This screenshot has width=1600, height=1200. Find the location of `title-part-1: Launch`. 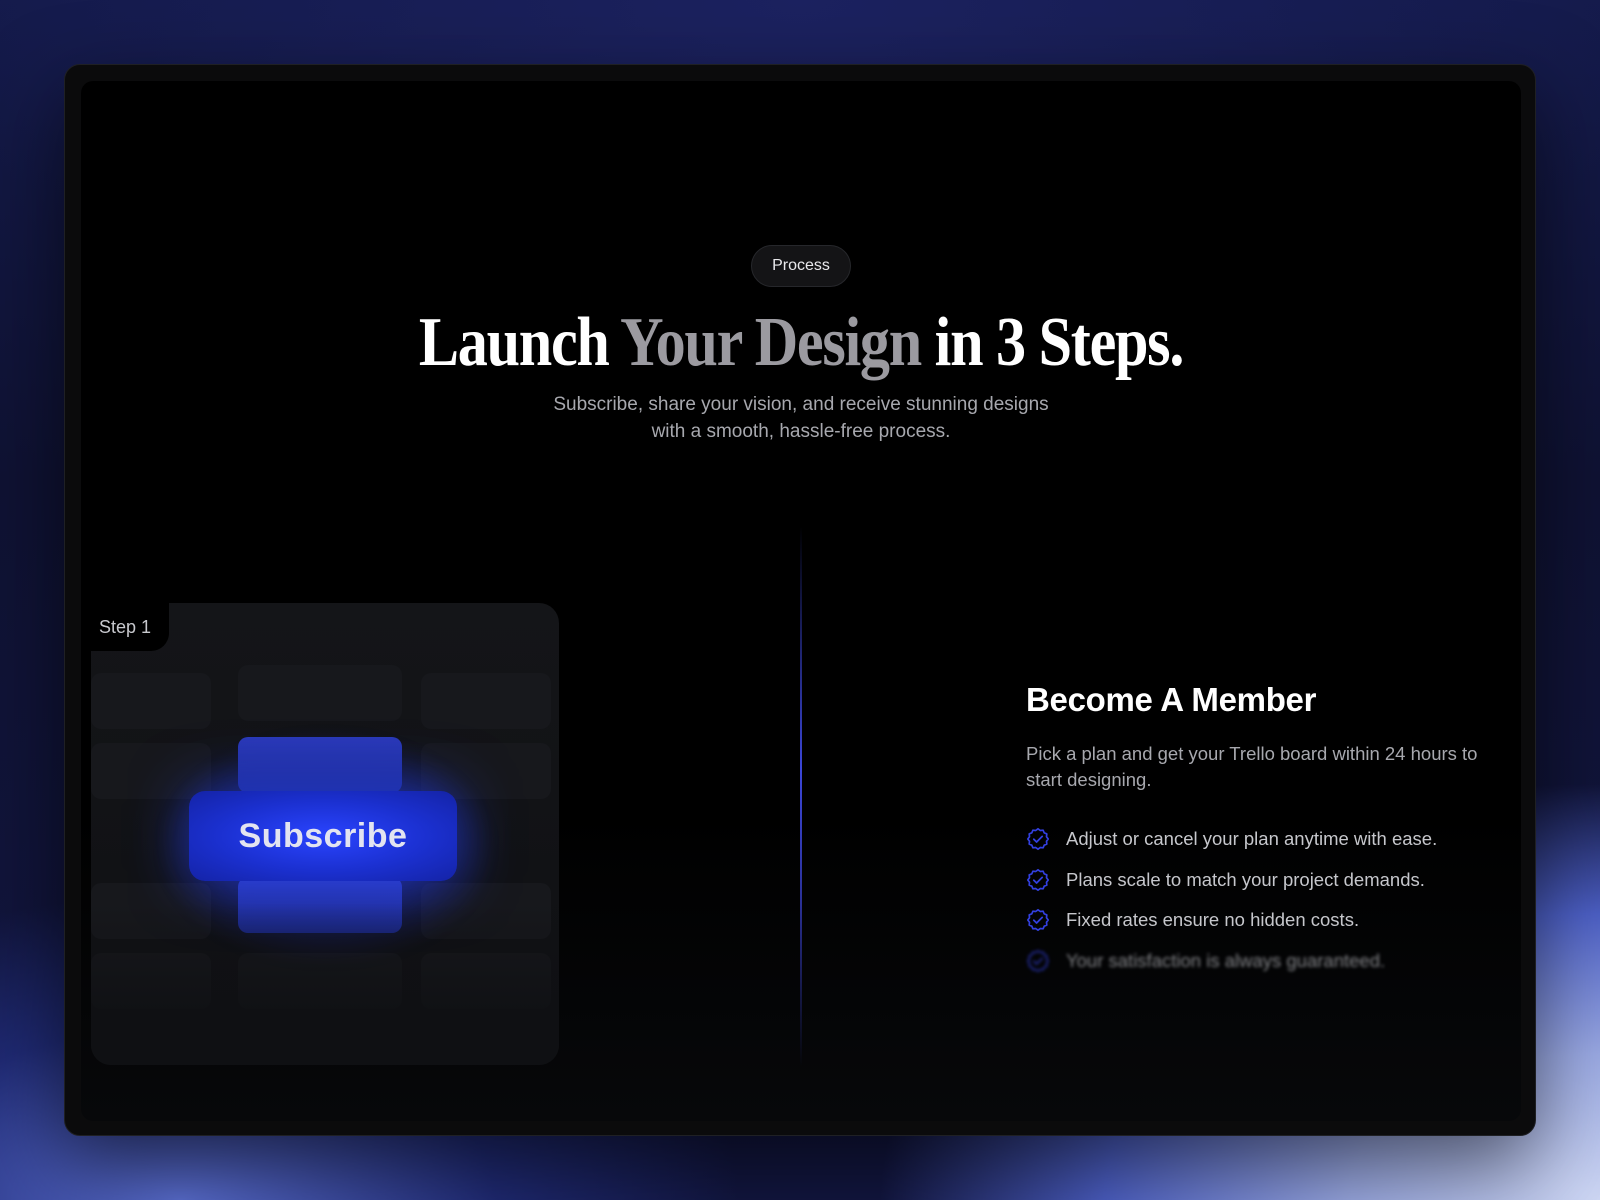

title-part-1: Launch is located at coordinates (519, 342).